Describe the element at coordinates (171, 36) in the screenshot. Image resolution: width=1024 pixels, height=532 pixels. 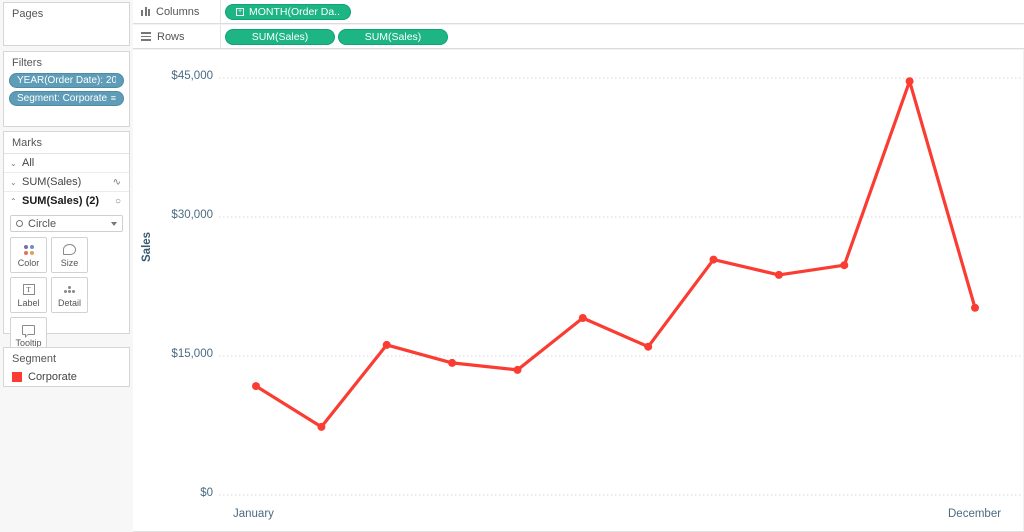
I see `rows-shelf-label: Rows` at that location.